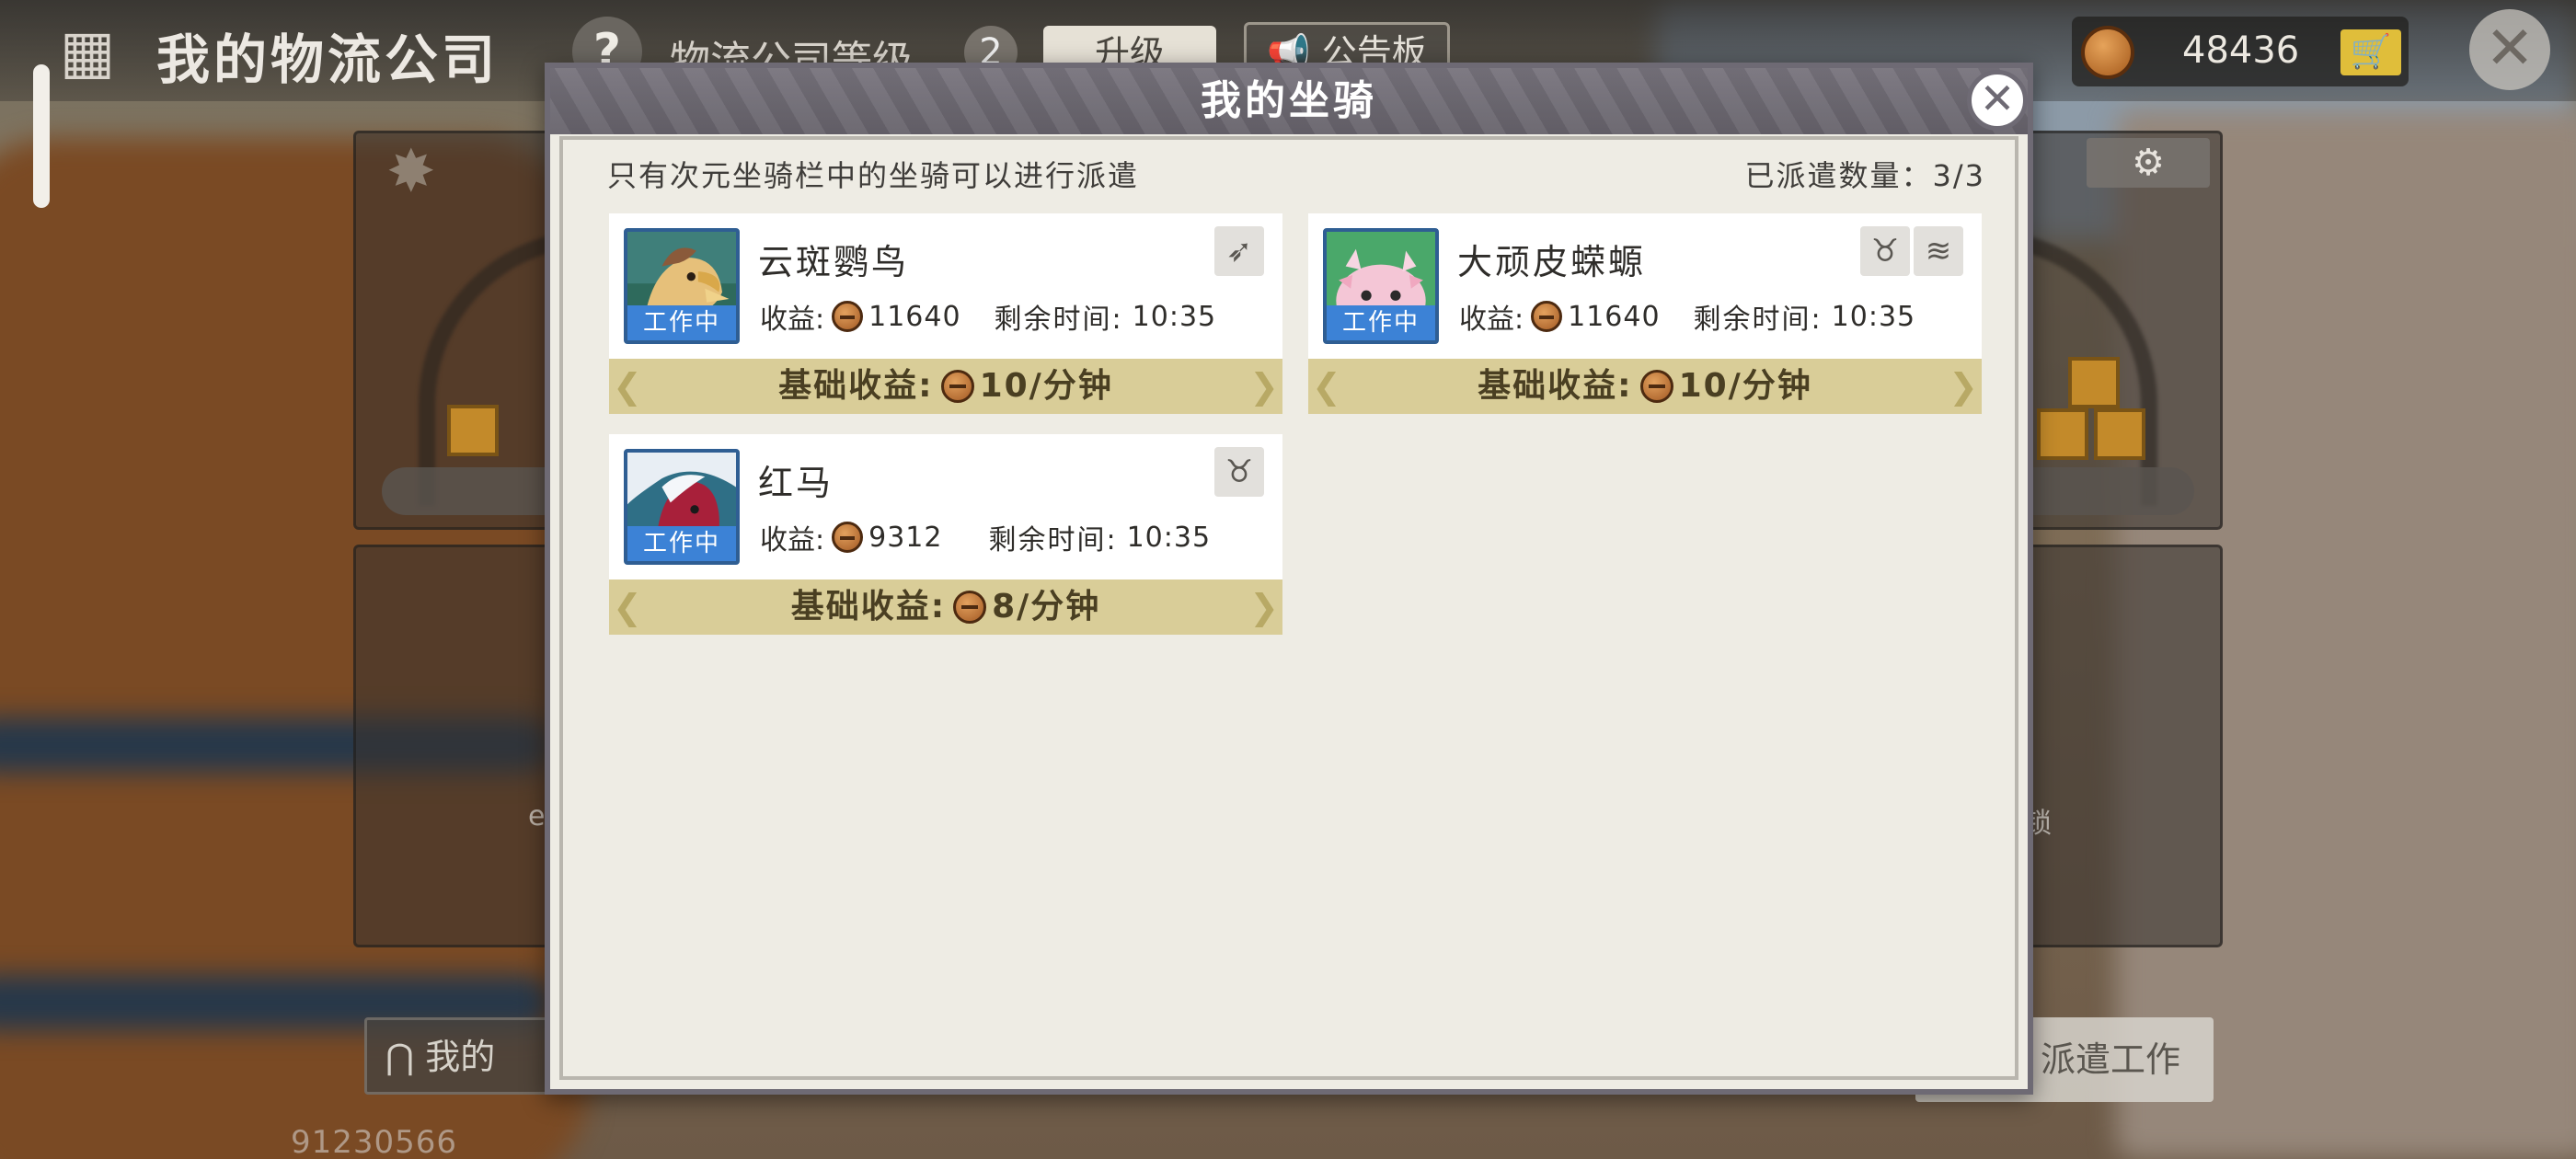  I want to click on shop-button: 🛒, so click(2370, 52).